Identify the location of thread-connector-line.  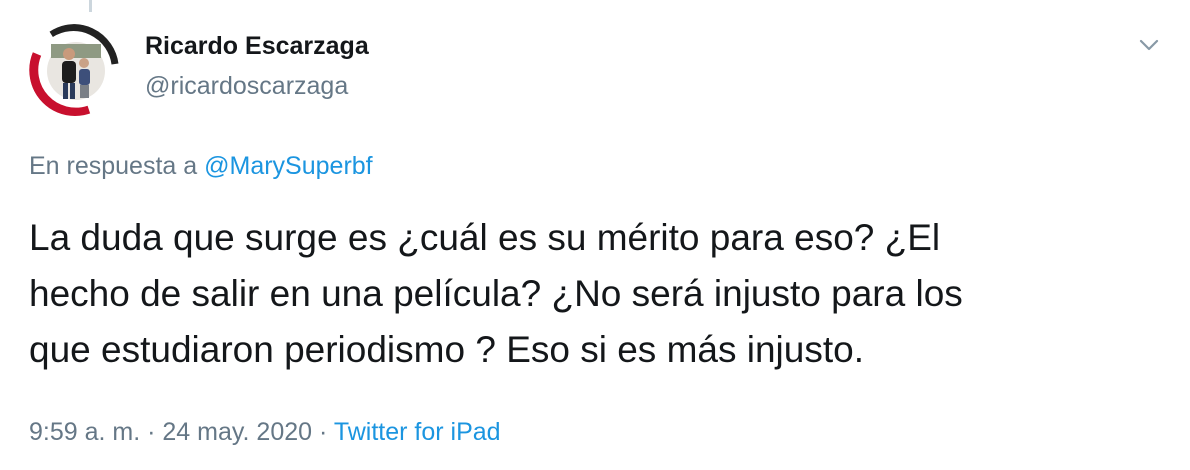
(90, 6).